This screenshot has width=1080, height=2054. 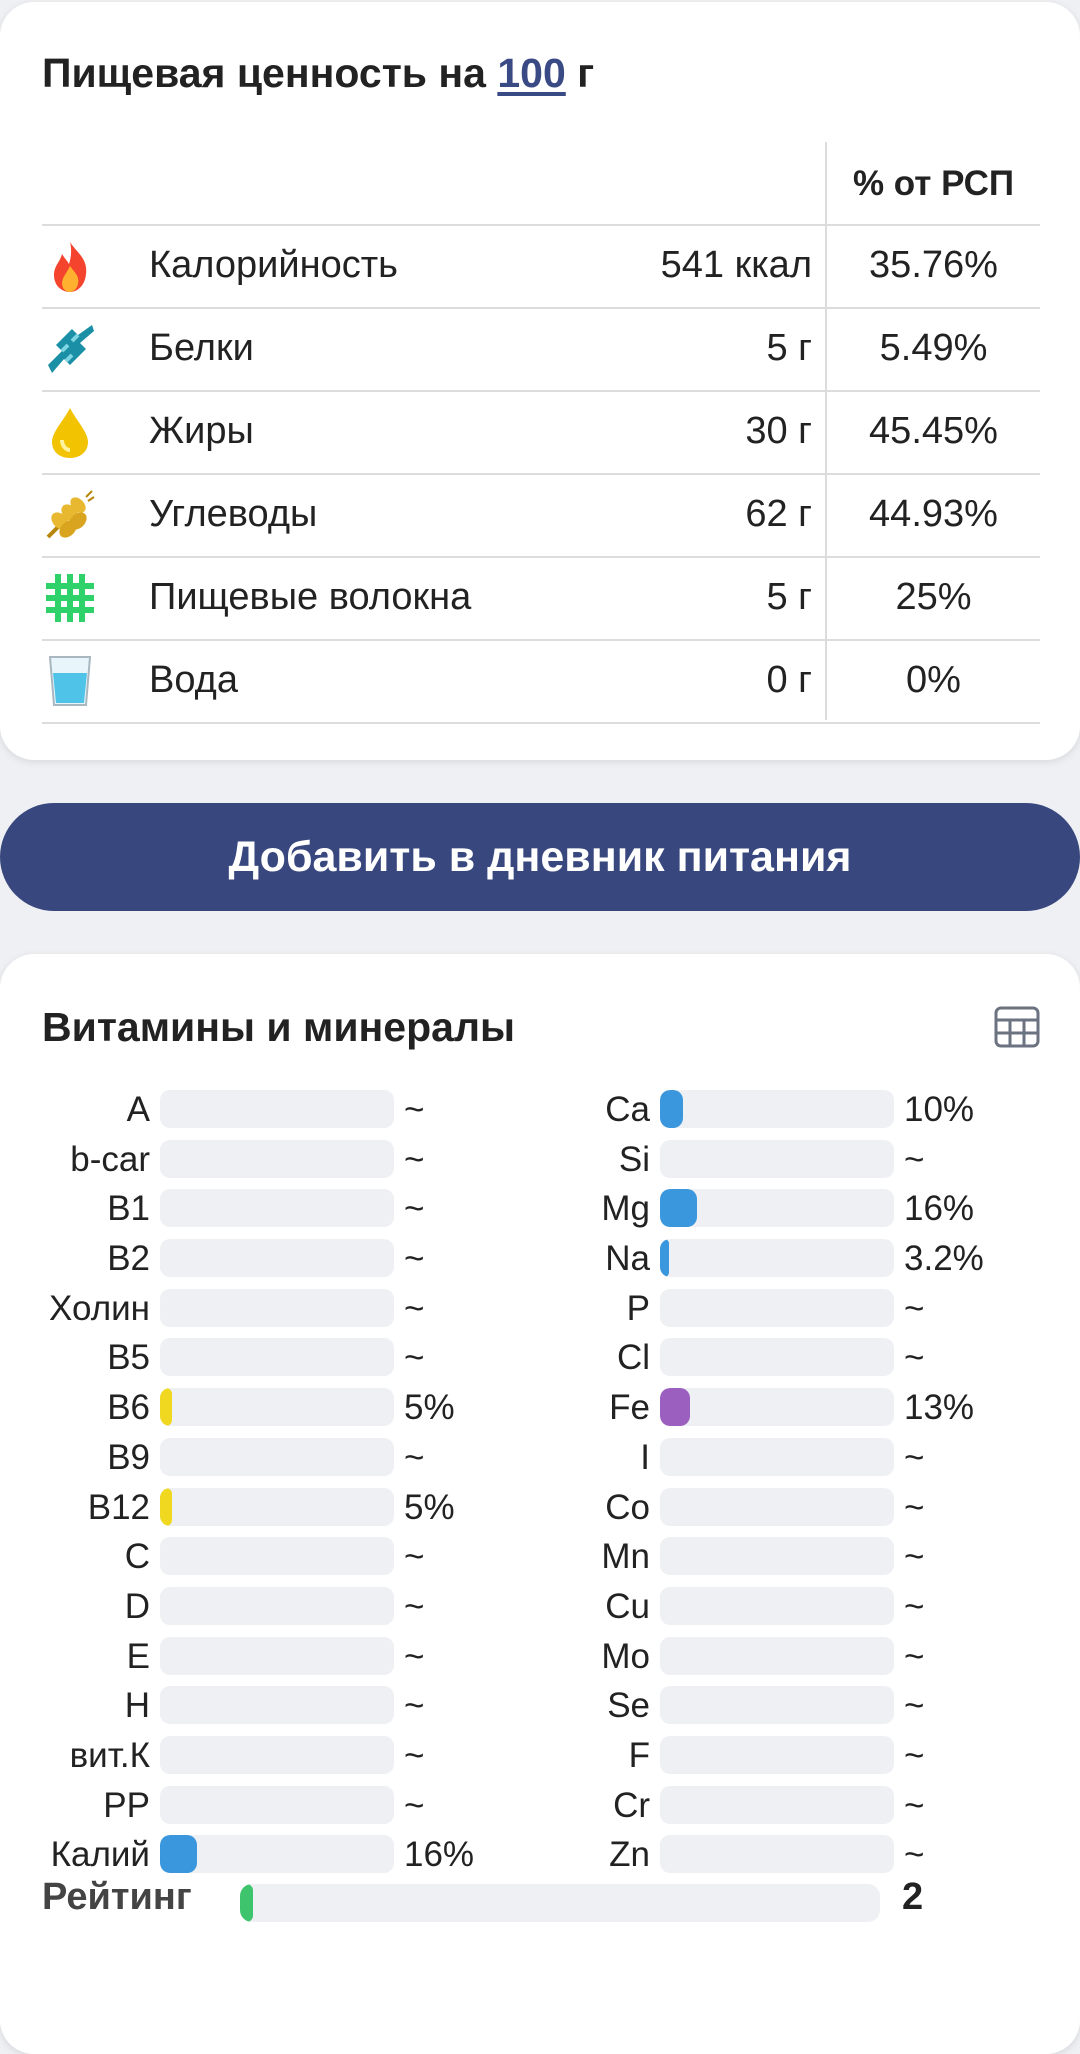 I want to click on nutrient-name-wrap: вит.К, so click(x=75, y=1754).